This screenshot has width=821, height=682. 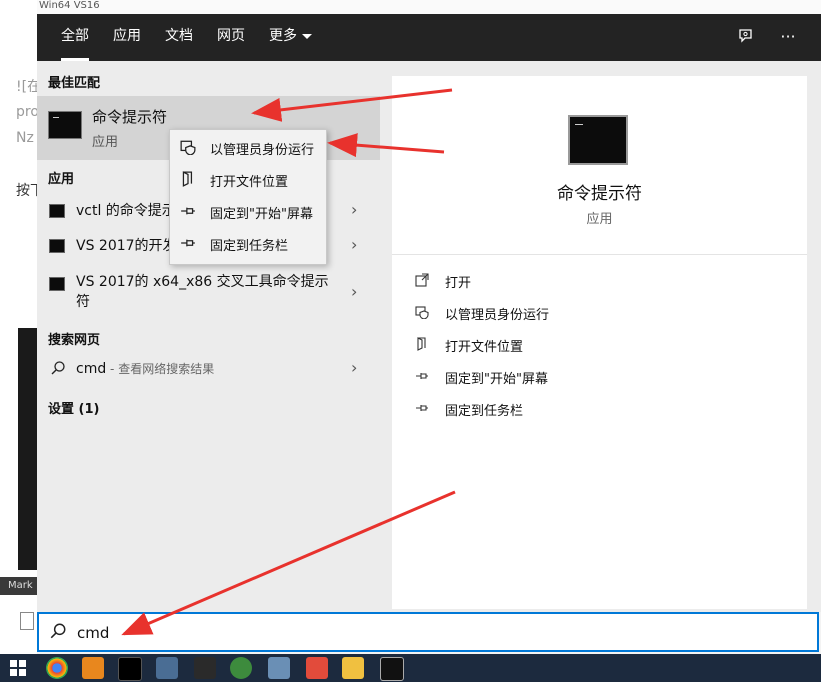 I want to click on app-label: VS 2017的 x64_x86 交叉工具命令提示符, so click(x=202, y=292).